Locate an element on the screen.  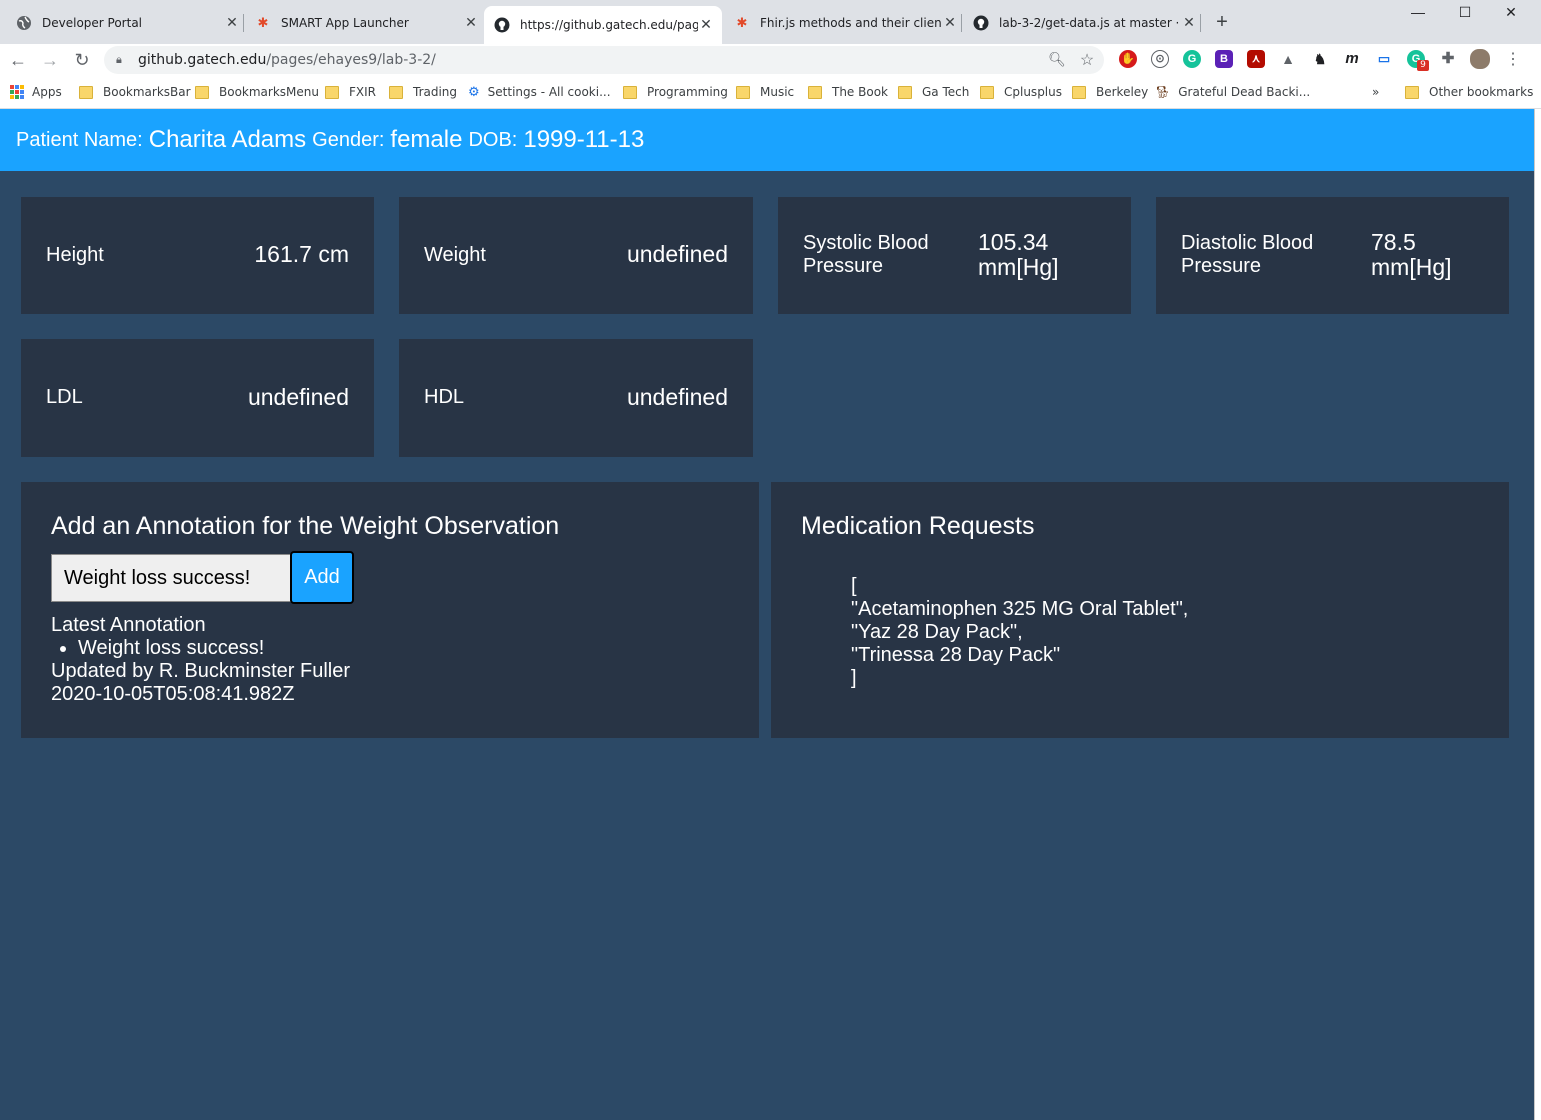
zoom-icon: 🔍︎ is located at coordinates (1057, 60).